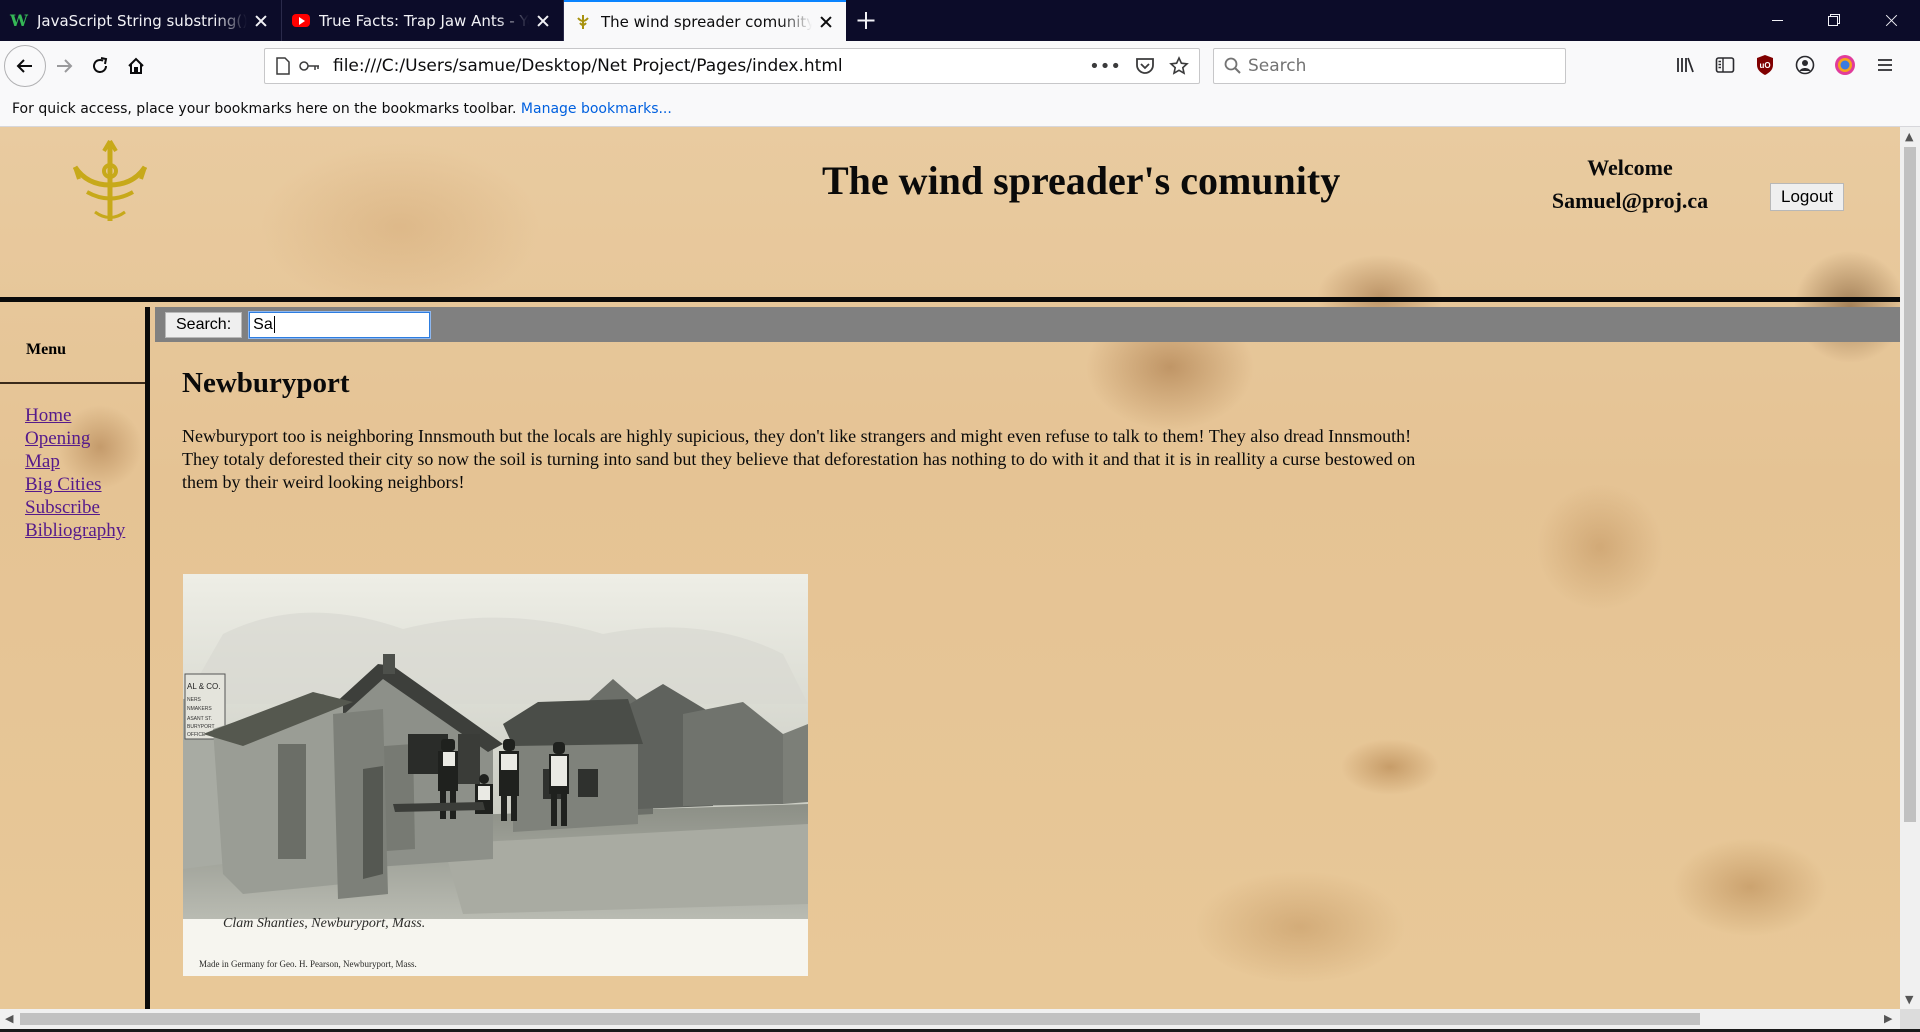 The image size is (1920, 1032). I want to click on tab-wind-spreader: The wind spreader comunity, so click(705, 20).